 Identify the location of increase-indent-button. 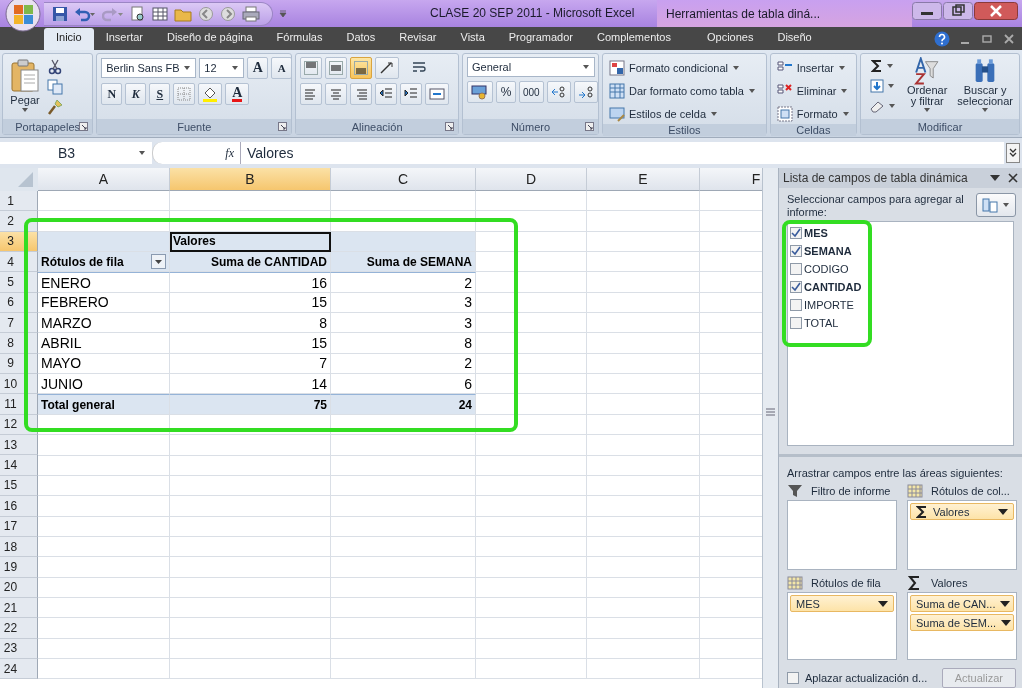
(411, 94).